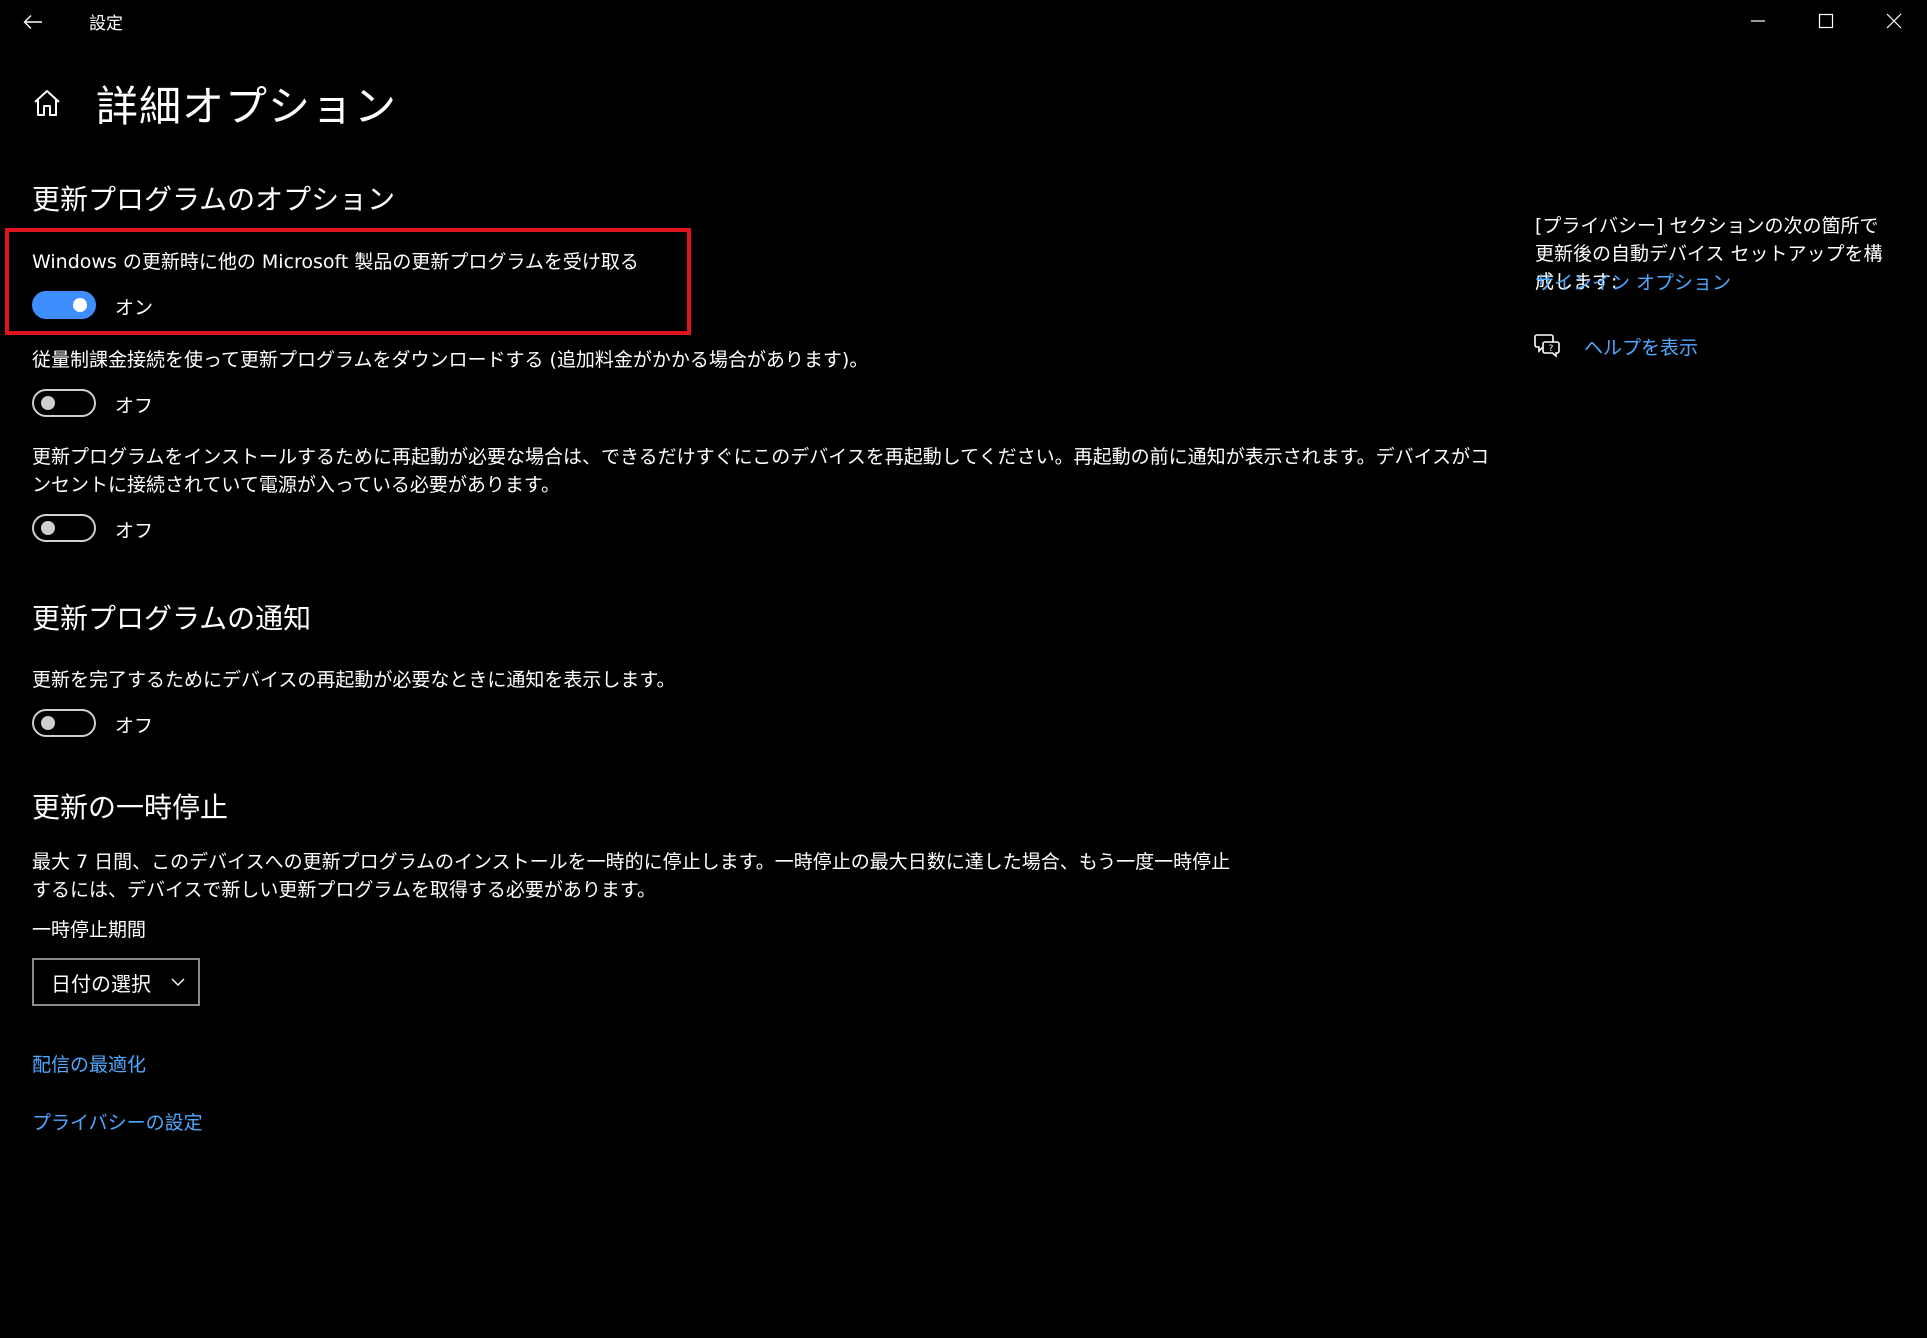  Describe the element at coordinates (117, 1121) in the screenshot. I see `privacy-settings-link: プライバシーの設定` at that location.